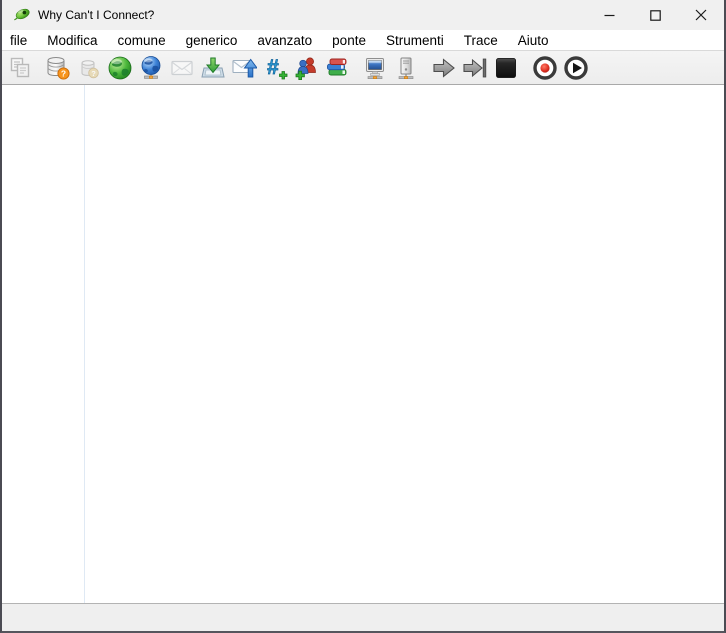 The width and height of the screenshot is (726, 633). I want to click on database-test-button: ?, so click(58, 68).